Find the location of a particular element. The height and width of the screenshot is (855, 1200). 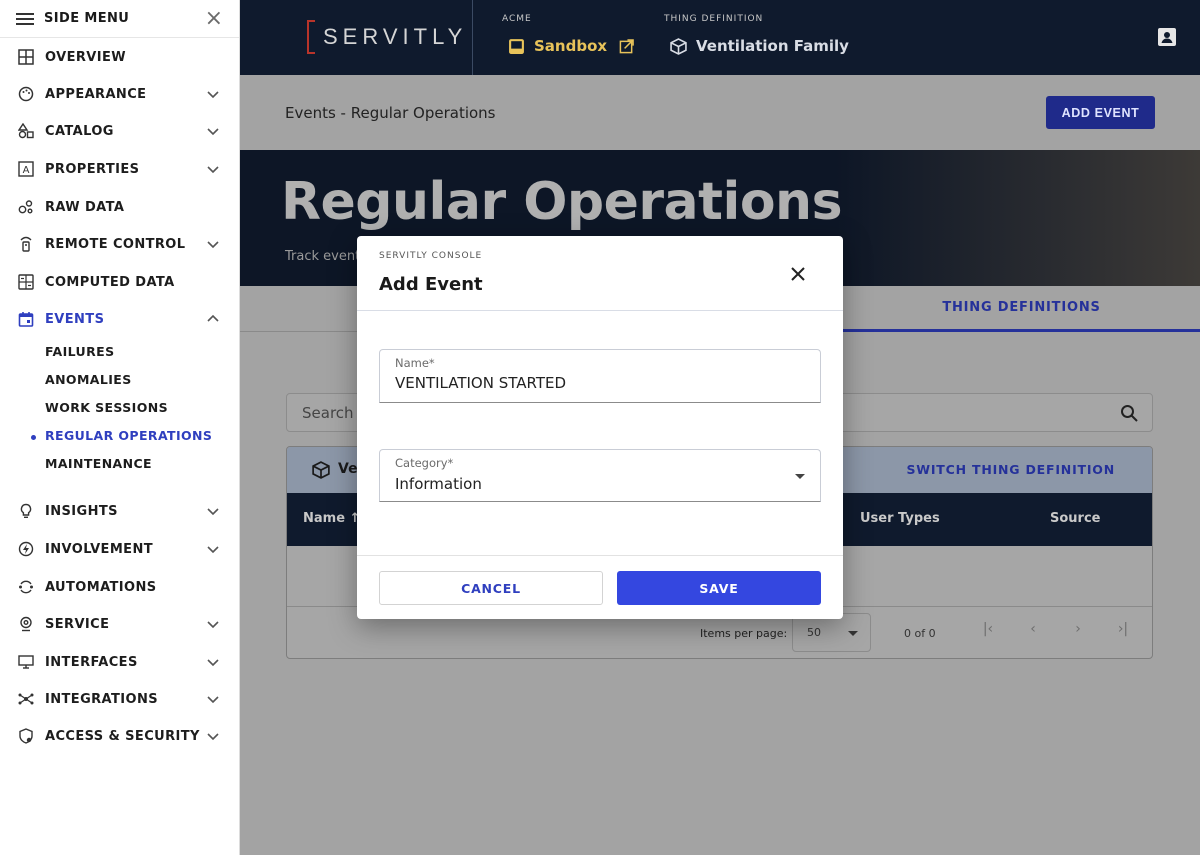

servitly-logo: SERVITLY is located at coordinates (387, 37).